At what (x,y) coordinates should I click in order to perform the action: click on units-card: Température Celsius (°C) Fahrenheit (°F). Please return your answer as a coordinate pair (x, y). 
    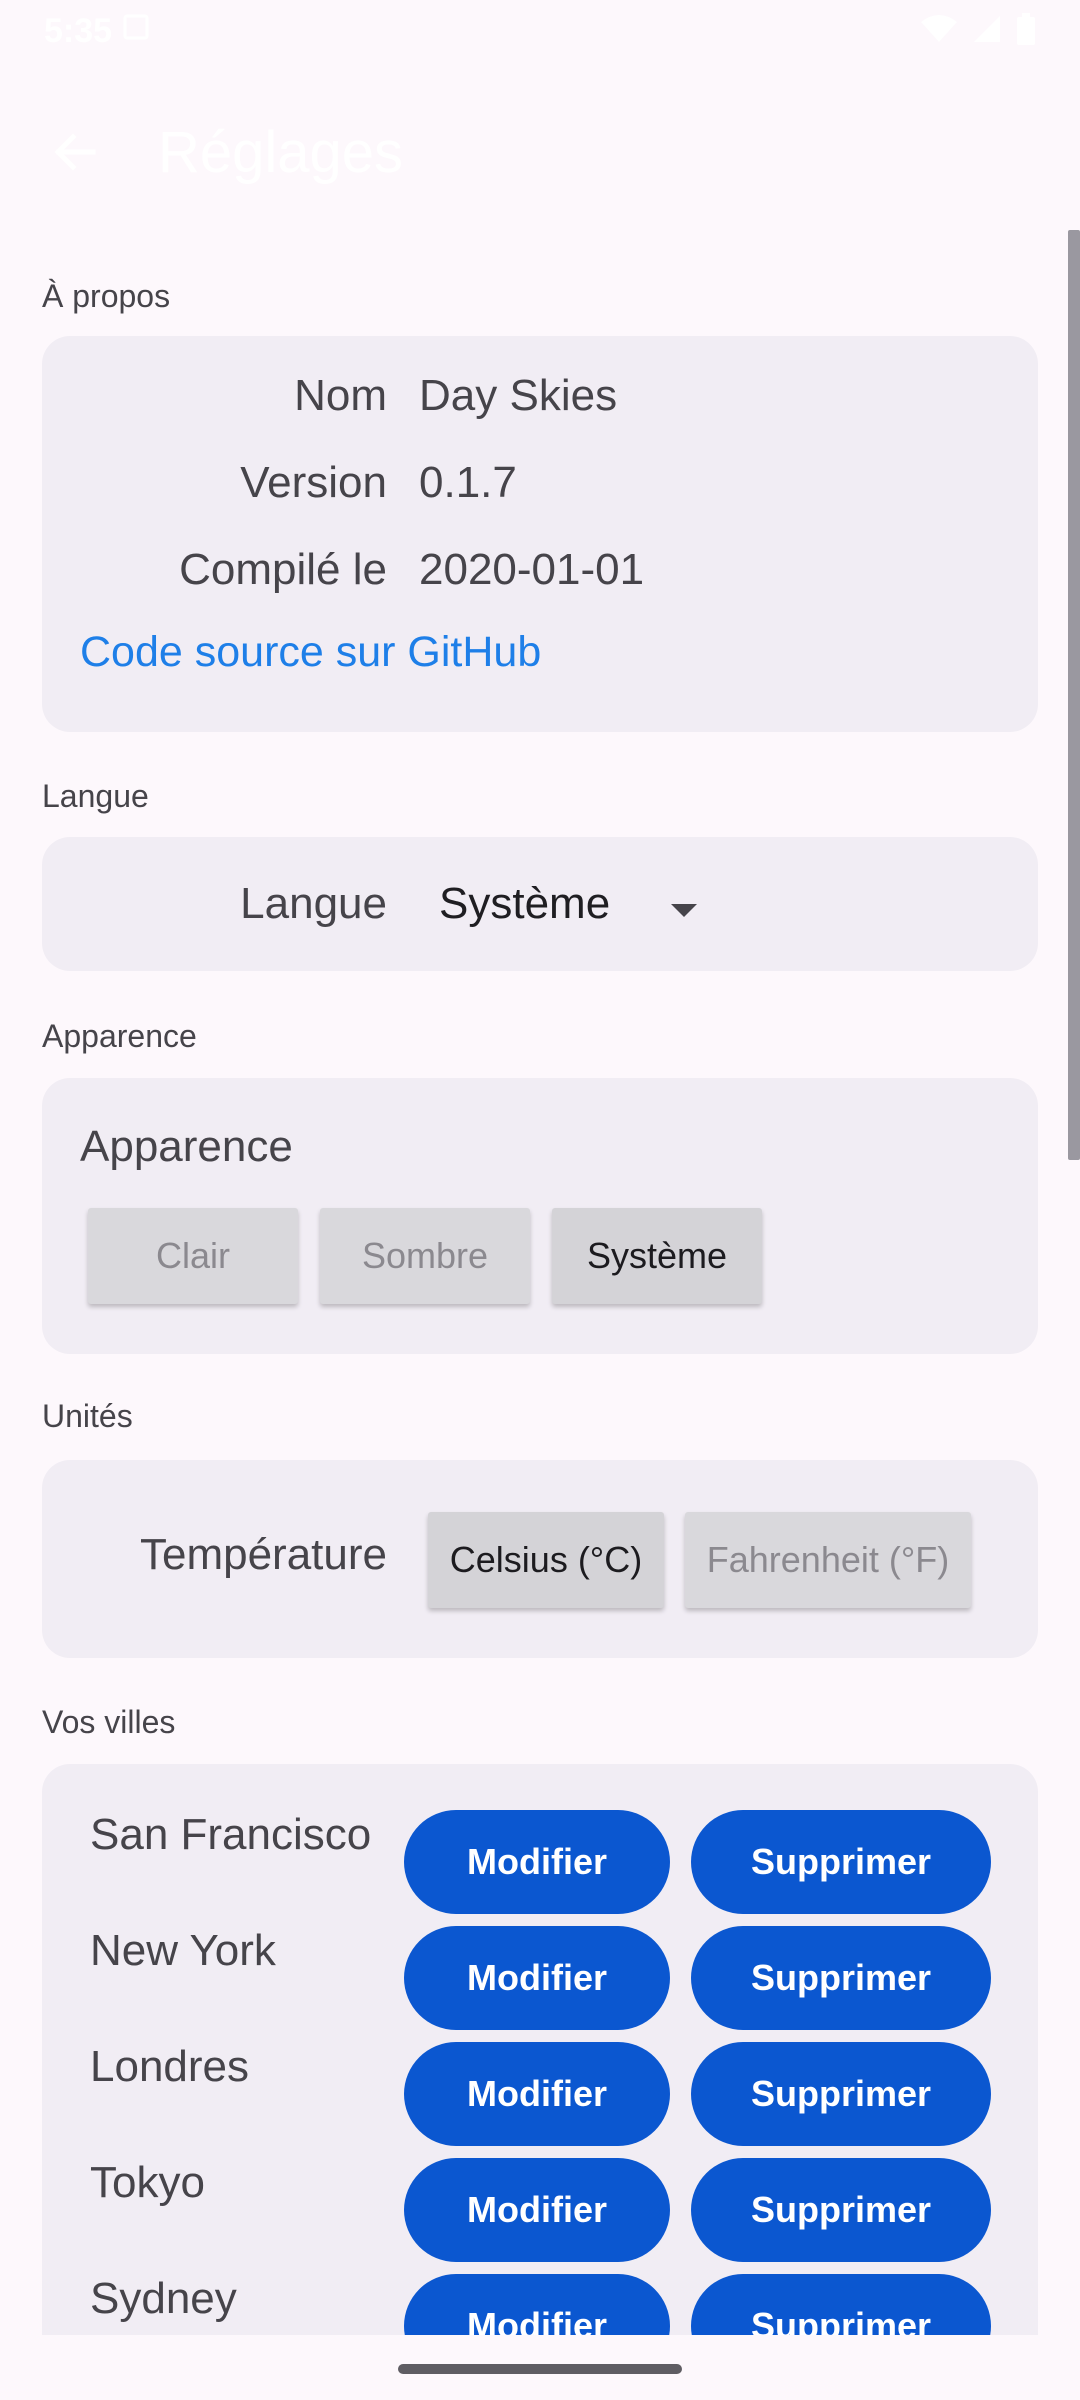
    Looking at the image, I should click on (540, 1559).